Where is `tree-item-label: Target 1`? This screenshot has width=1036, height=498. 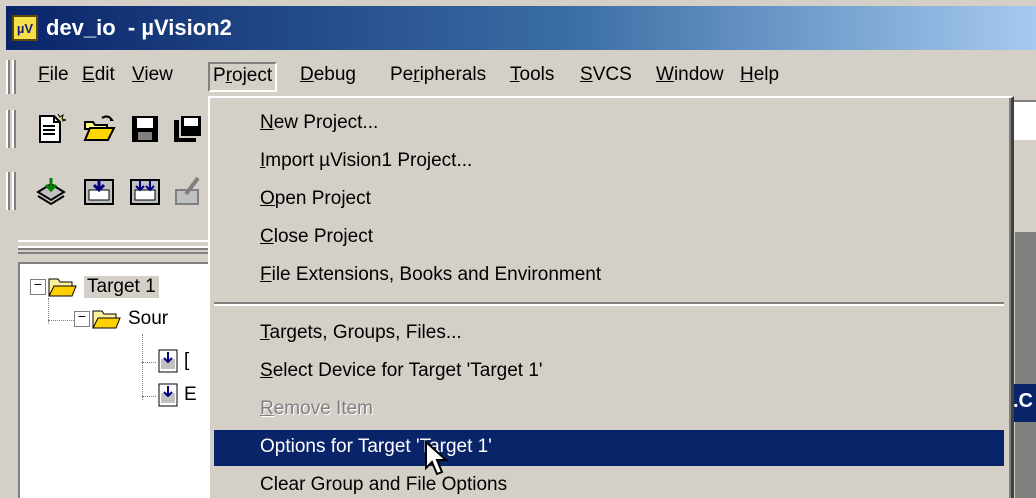 tree-item-label: Target 1 is located at coordinates (121, 287).